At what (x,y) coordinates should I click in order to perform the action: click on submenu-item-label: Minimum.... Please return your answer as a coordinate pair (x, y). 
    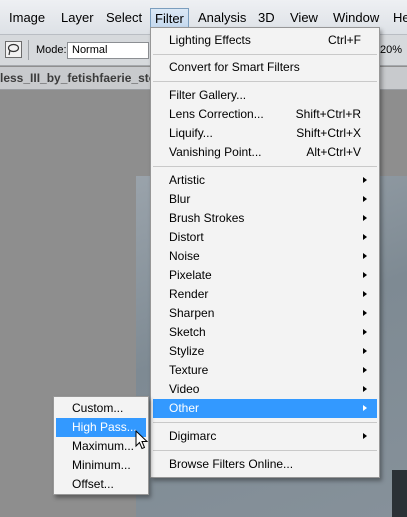
    Looking at the image, I should click on (101, 465).